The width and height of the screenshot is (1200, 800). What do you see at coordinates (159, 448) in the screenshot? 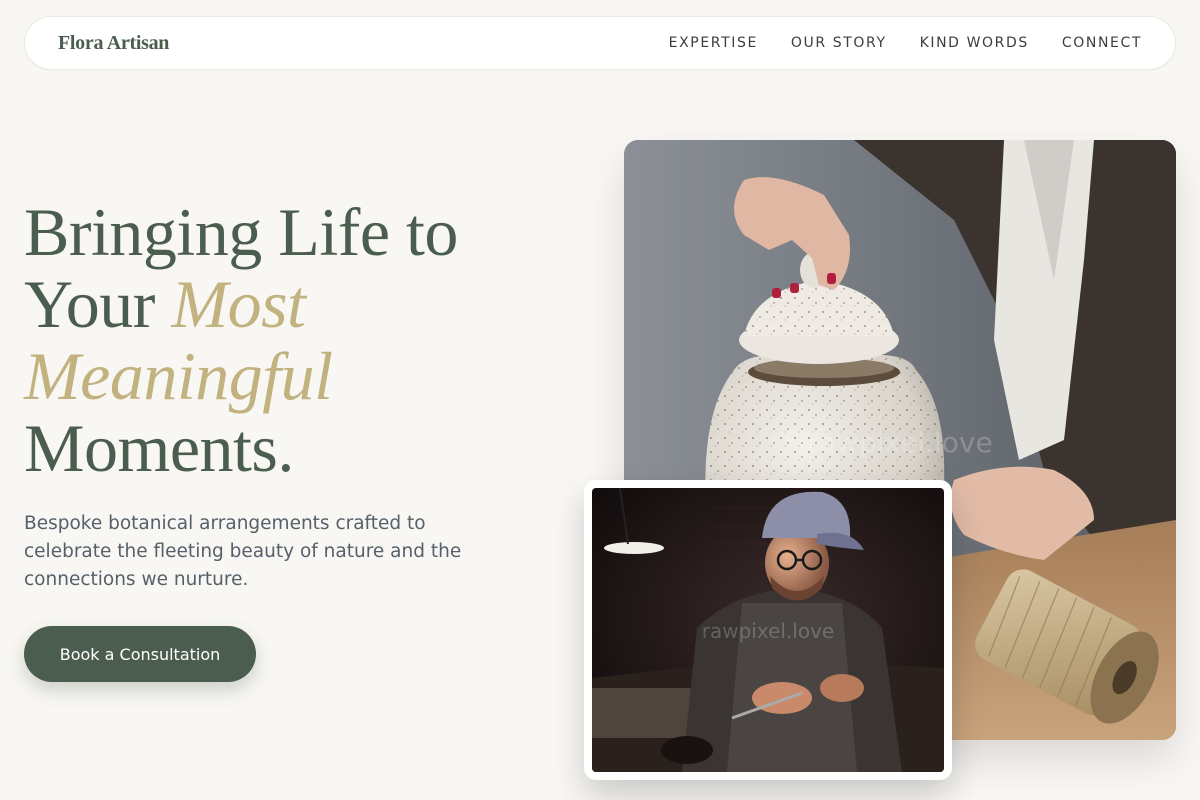
I see `hero-title-tail: Moments.` at bounding box center [159, 448].